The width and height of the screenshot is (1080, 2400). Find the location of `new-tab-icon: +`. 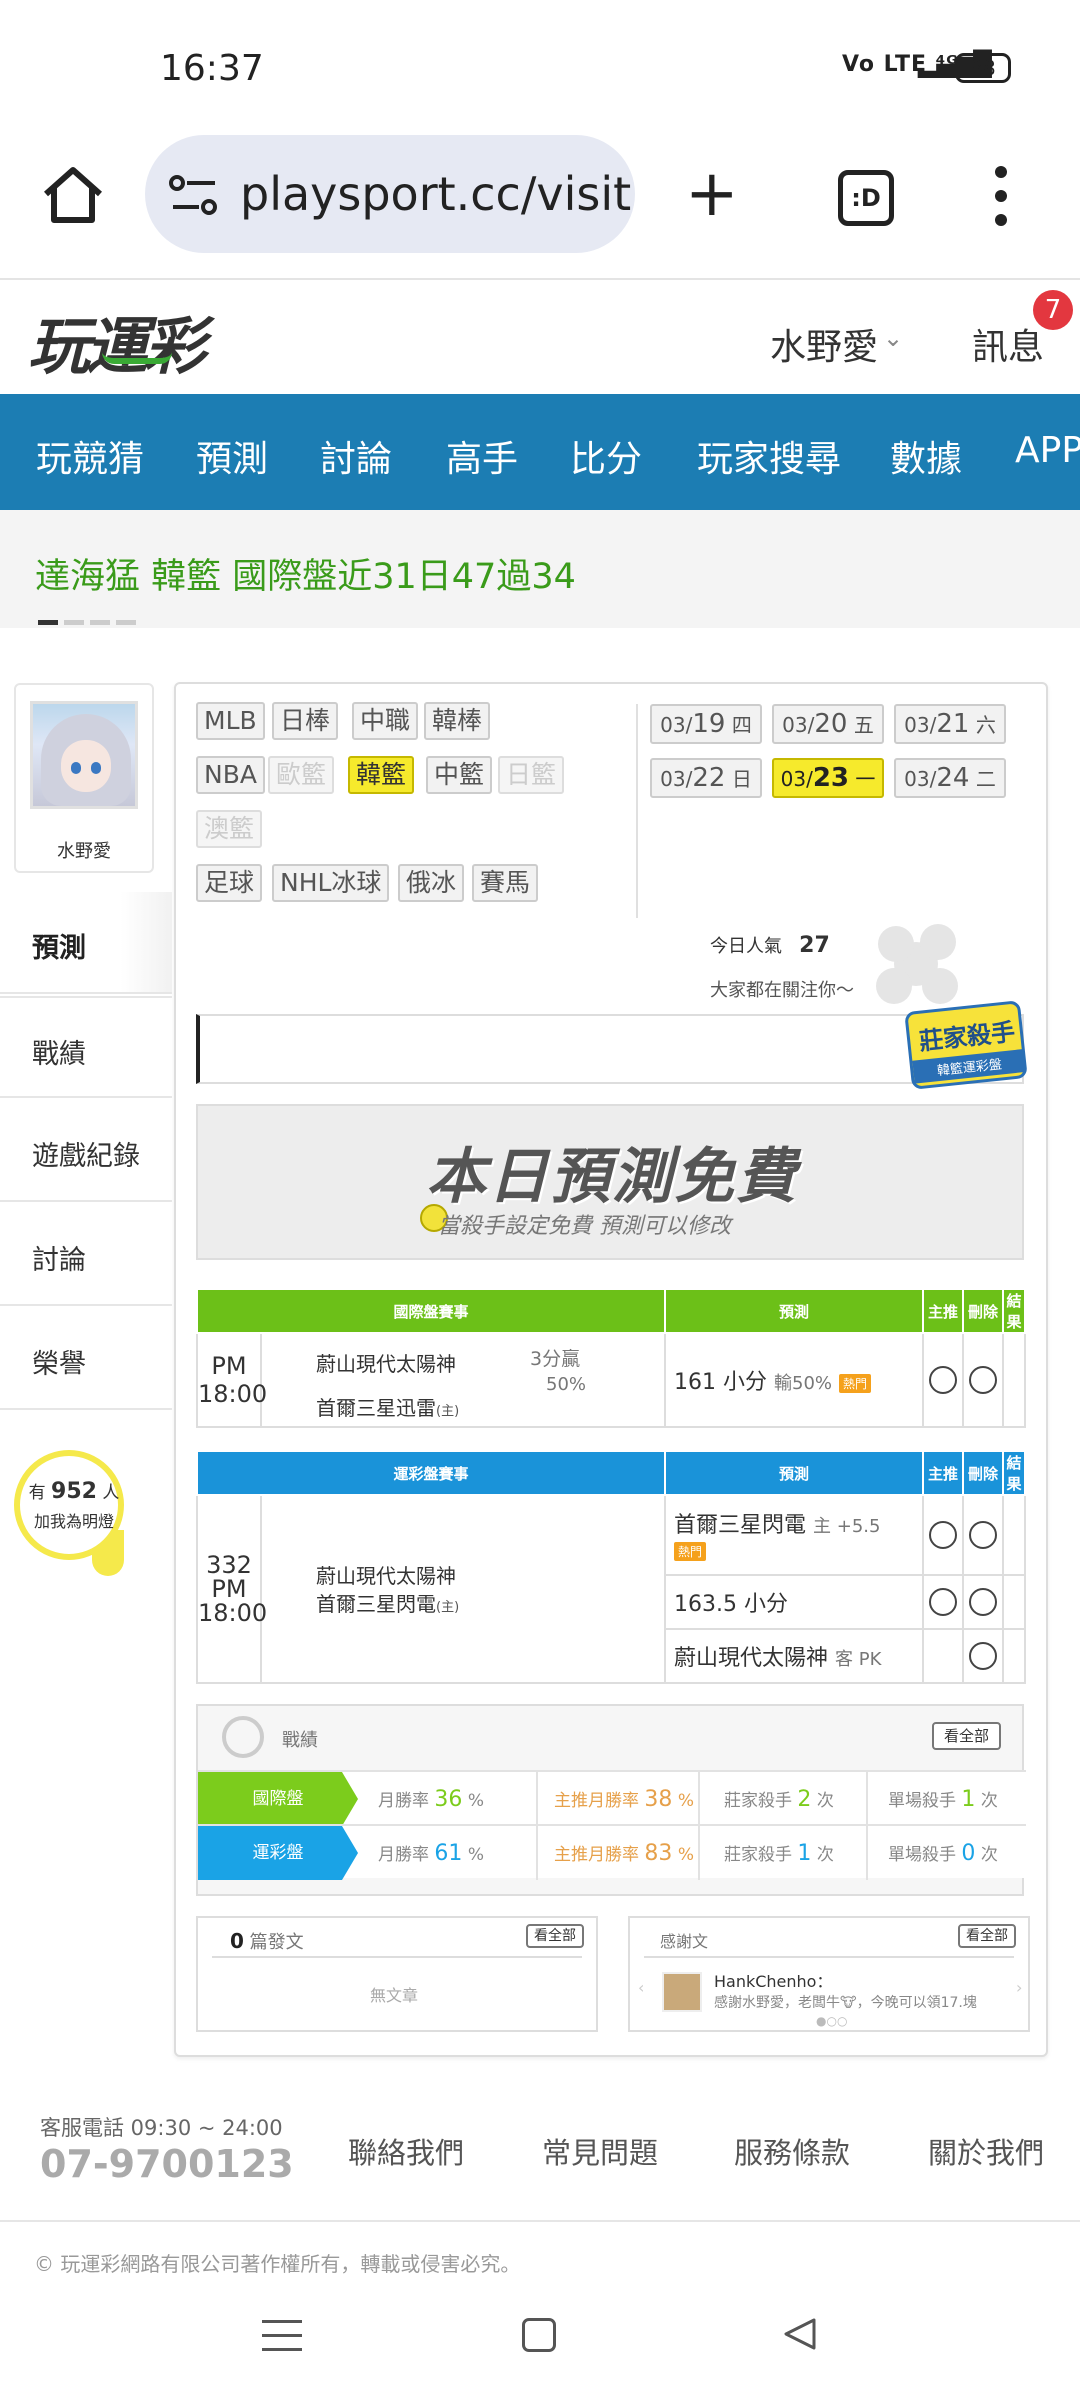

new-tab-icon: + is located at coordinates (712, 194).